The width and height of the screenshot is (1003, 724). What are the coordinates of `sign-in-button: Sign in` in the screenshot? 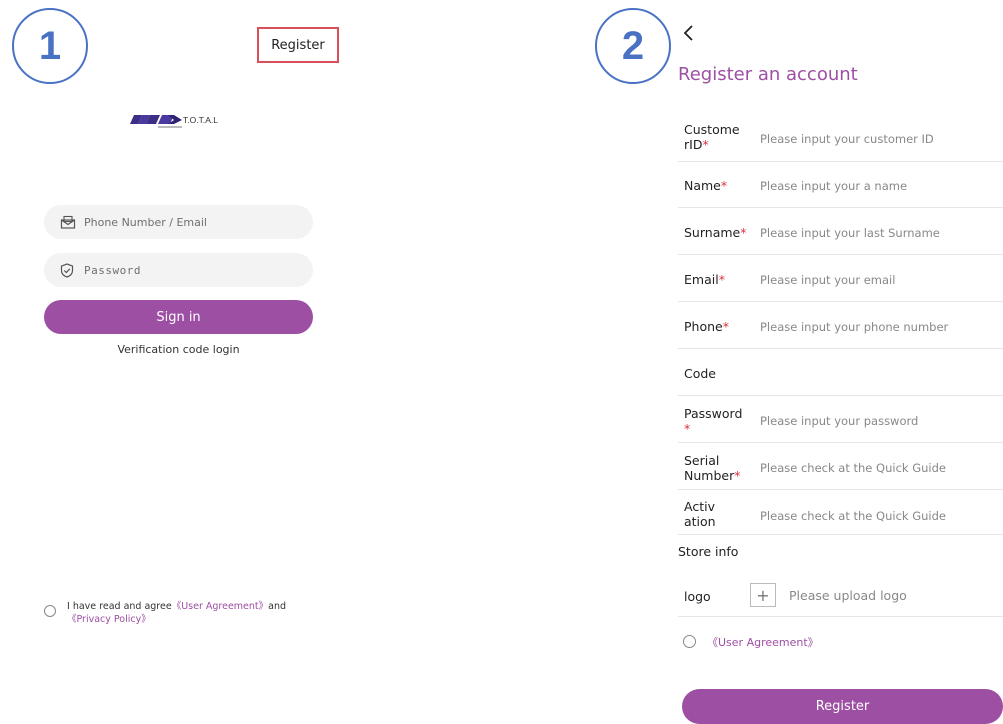 It's located at (178, 317).